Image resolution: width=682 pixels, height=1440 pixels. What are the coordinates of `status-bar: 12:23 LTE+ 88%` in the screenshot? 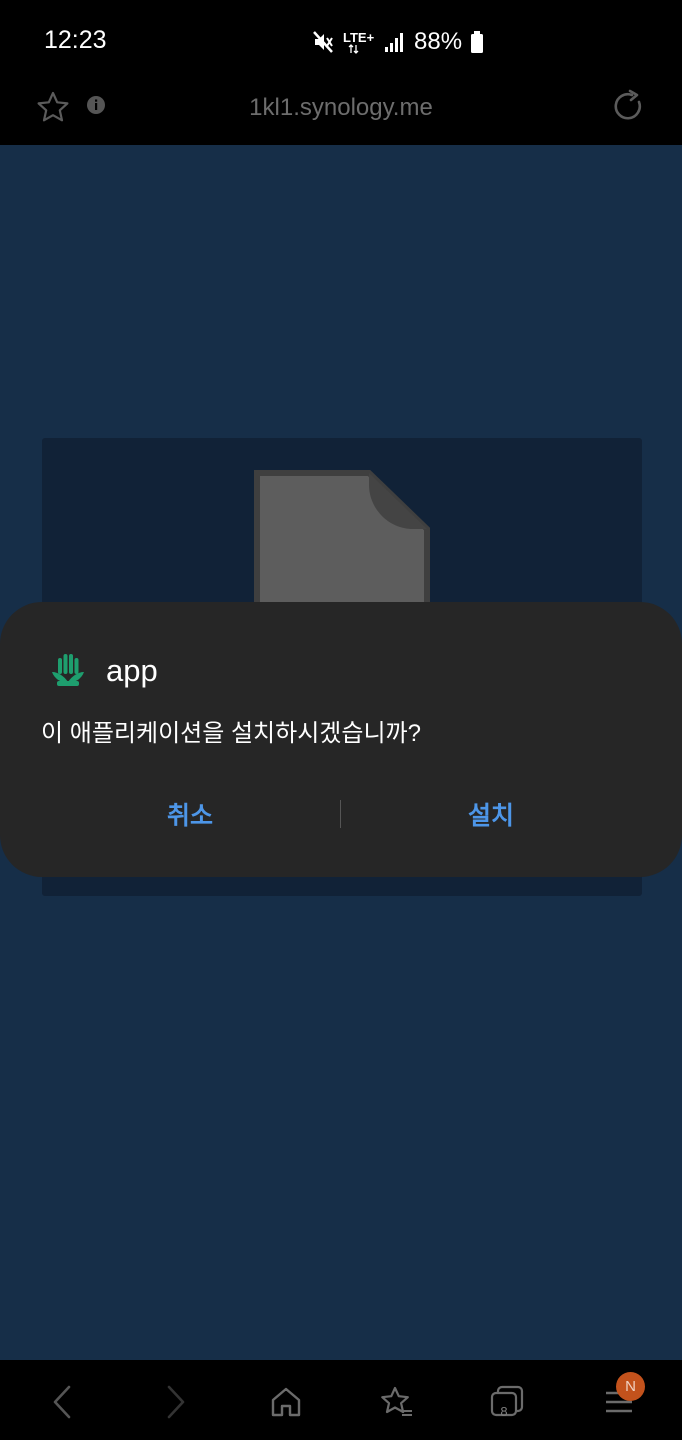 It's located at (341, 41).